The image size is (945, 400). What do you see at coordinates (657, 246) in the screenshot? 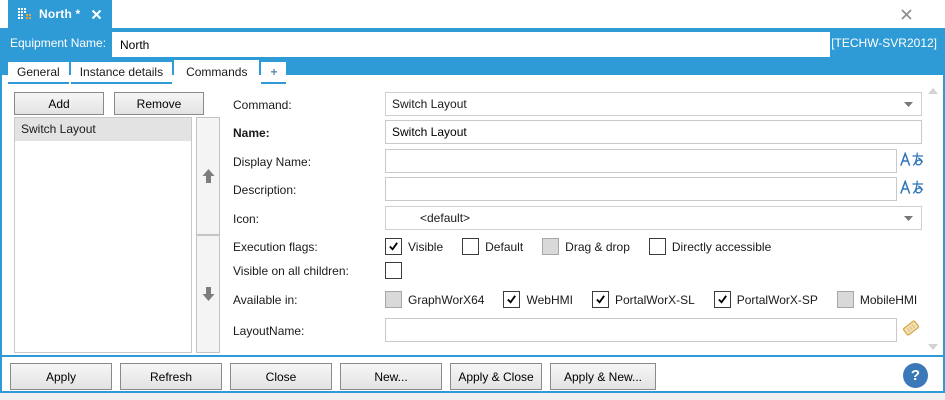
I see `checkbox-directly-accessible` at bounding box center [657, 246].